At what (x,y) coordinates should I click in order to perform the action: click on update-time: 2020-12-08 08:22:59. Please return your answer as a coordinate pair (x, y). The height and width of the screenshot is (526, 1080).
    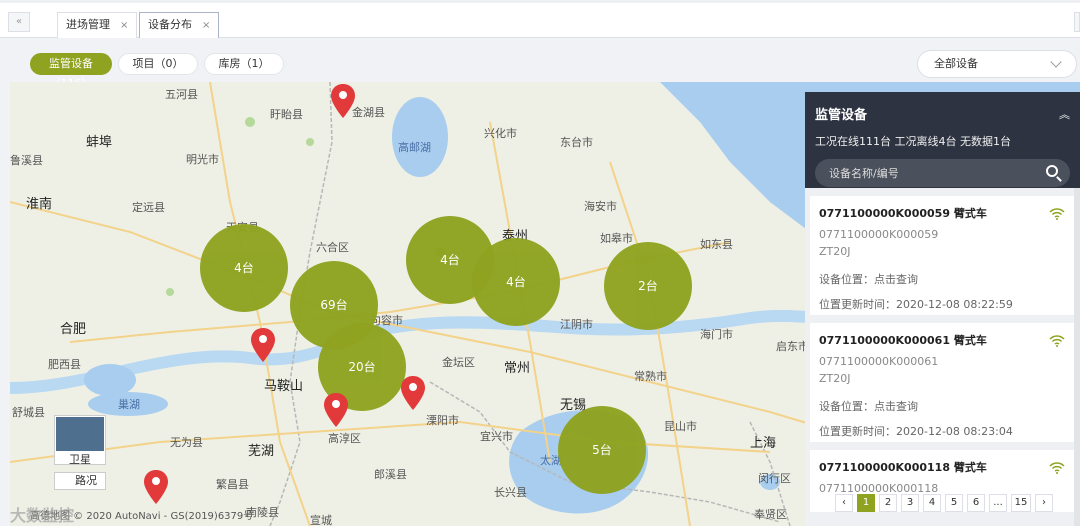
    Looking at the image, I should click on (954, 304).